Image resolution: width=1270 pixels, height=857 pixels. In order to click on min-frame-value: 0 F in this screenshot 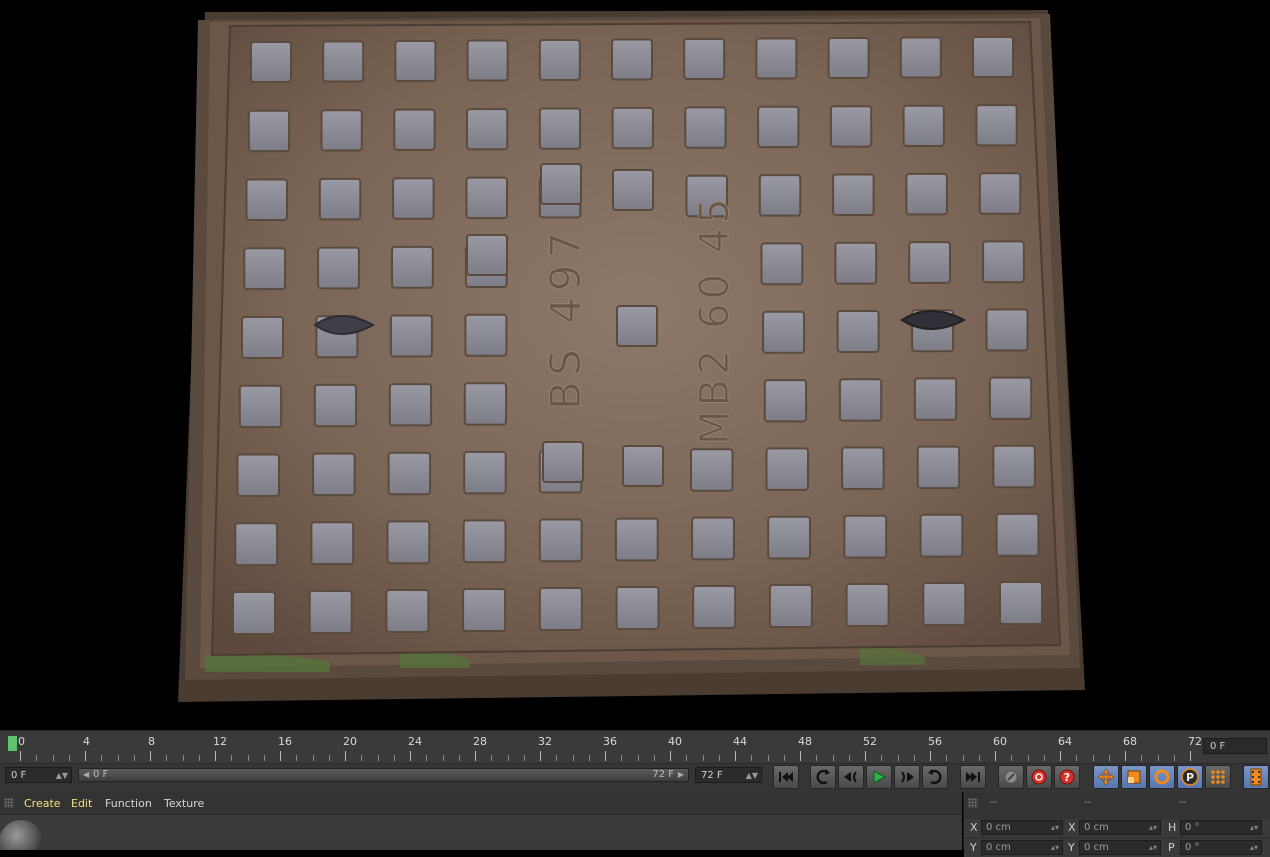, I will do `click(19, 775)`.